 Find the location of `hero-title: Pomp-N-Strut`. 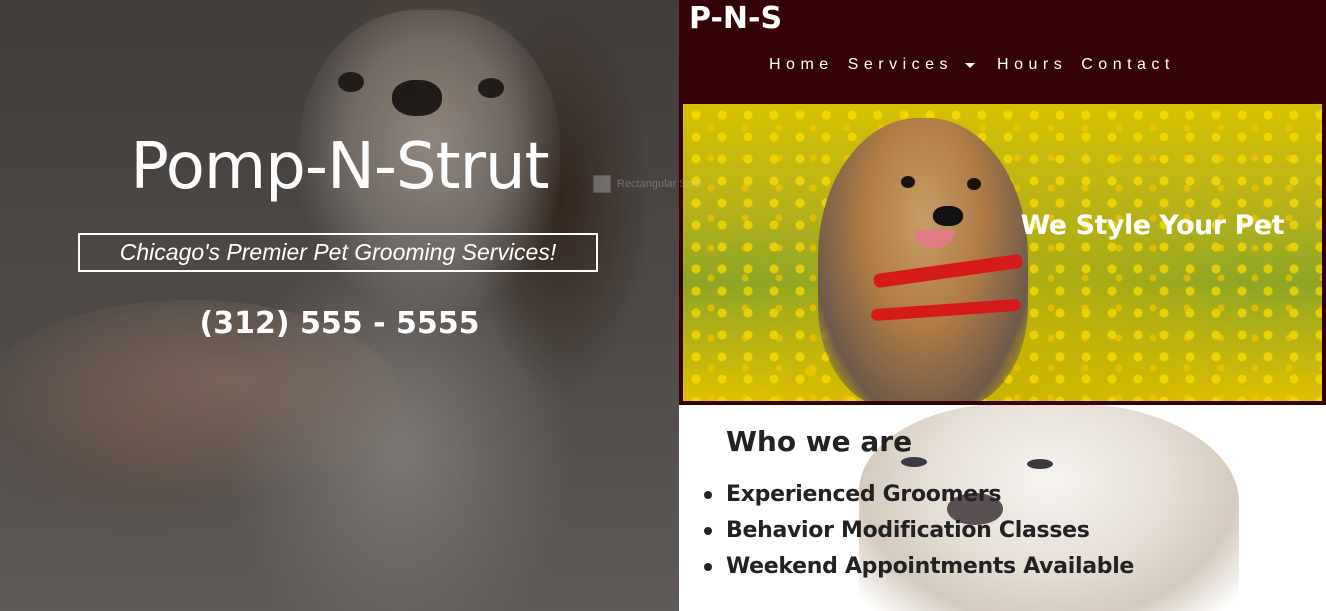

hero-title: Pomp-N-Strut is located at coordinates (339, 167).